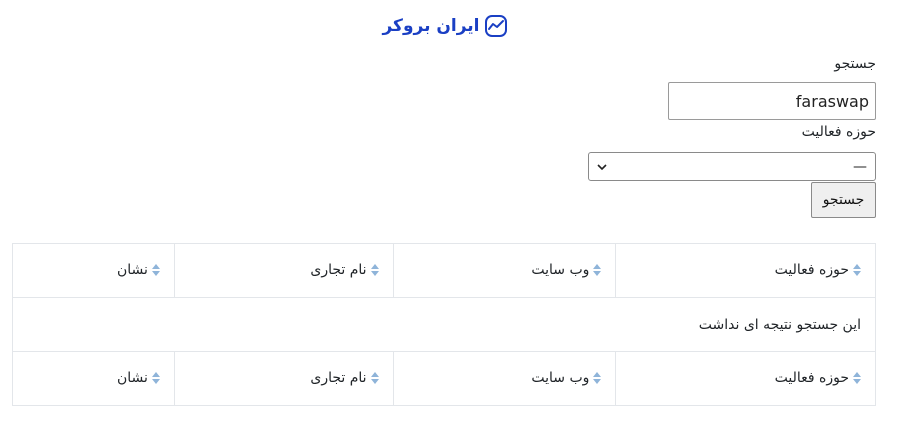 This screenshot has height=434, width=900. Describe the element at coordinates (838, 132) in the screenshot. I see `activity-label: حوزه فعالیت` at that location.